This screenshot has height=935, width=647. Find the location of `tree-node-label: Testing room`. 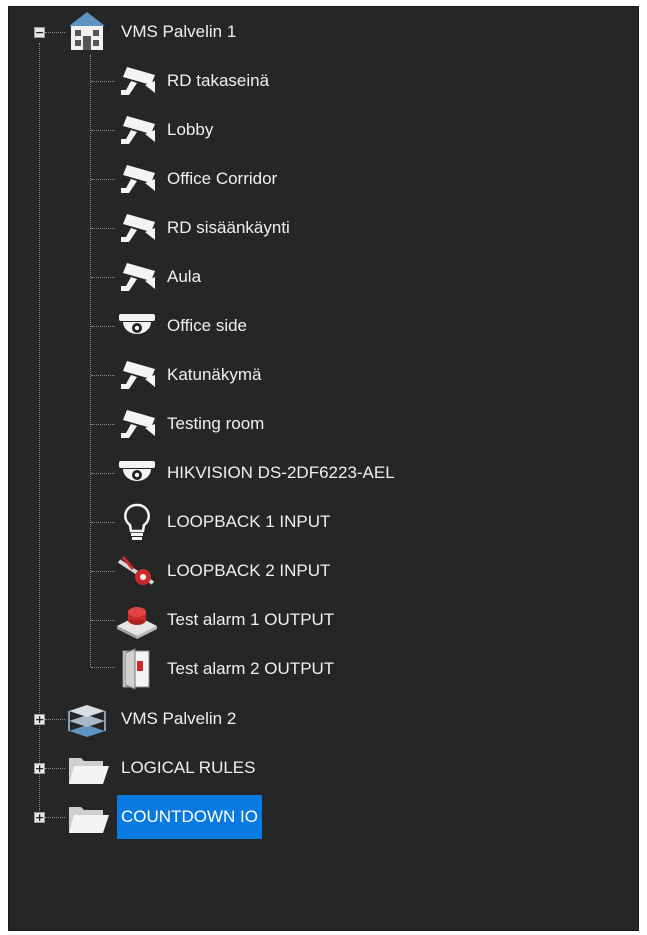

tree-node-label: Testing room is located at coordinates (216, 423).